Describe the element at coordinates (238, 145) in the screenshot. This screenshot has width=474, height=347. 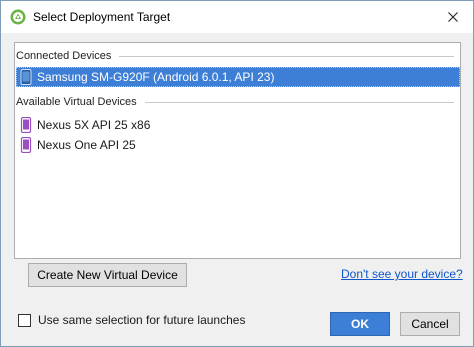
I see `device-row-nexus-one: Nexus One API 25` at that location.